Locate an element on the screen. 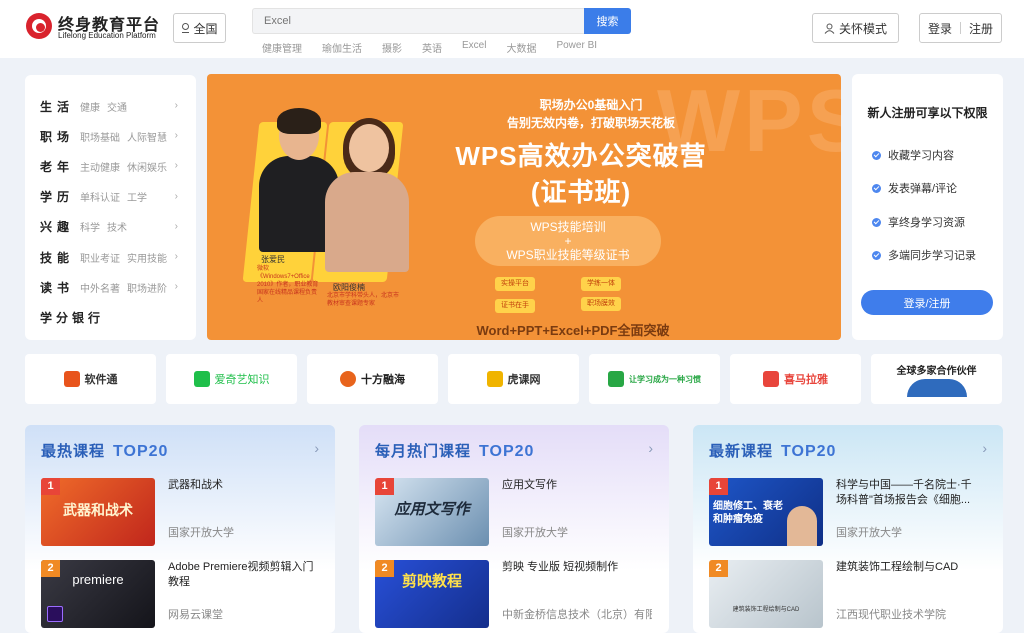 This screenshot has width=1024, height=633. category-item-credit-bank: 学分银行 is located at coordinates (110, 317).